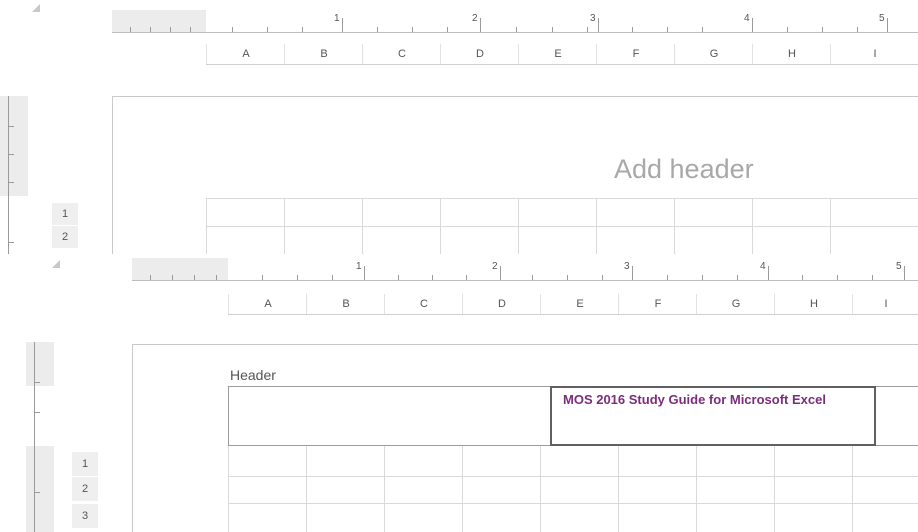 Image resolution: width=918 pixels, height=532 pixels. Describe the element at coordinates (713, 416) in the screenshot. I see `header-center-section: MOS 2016 Study Guide for Microsoft Excel` at that location.